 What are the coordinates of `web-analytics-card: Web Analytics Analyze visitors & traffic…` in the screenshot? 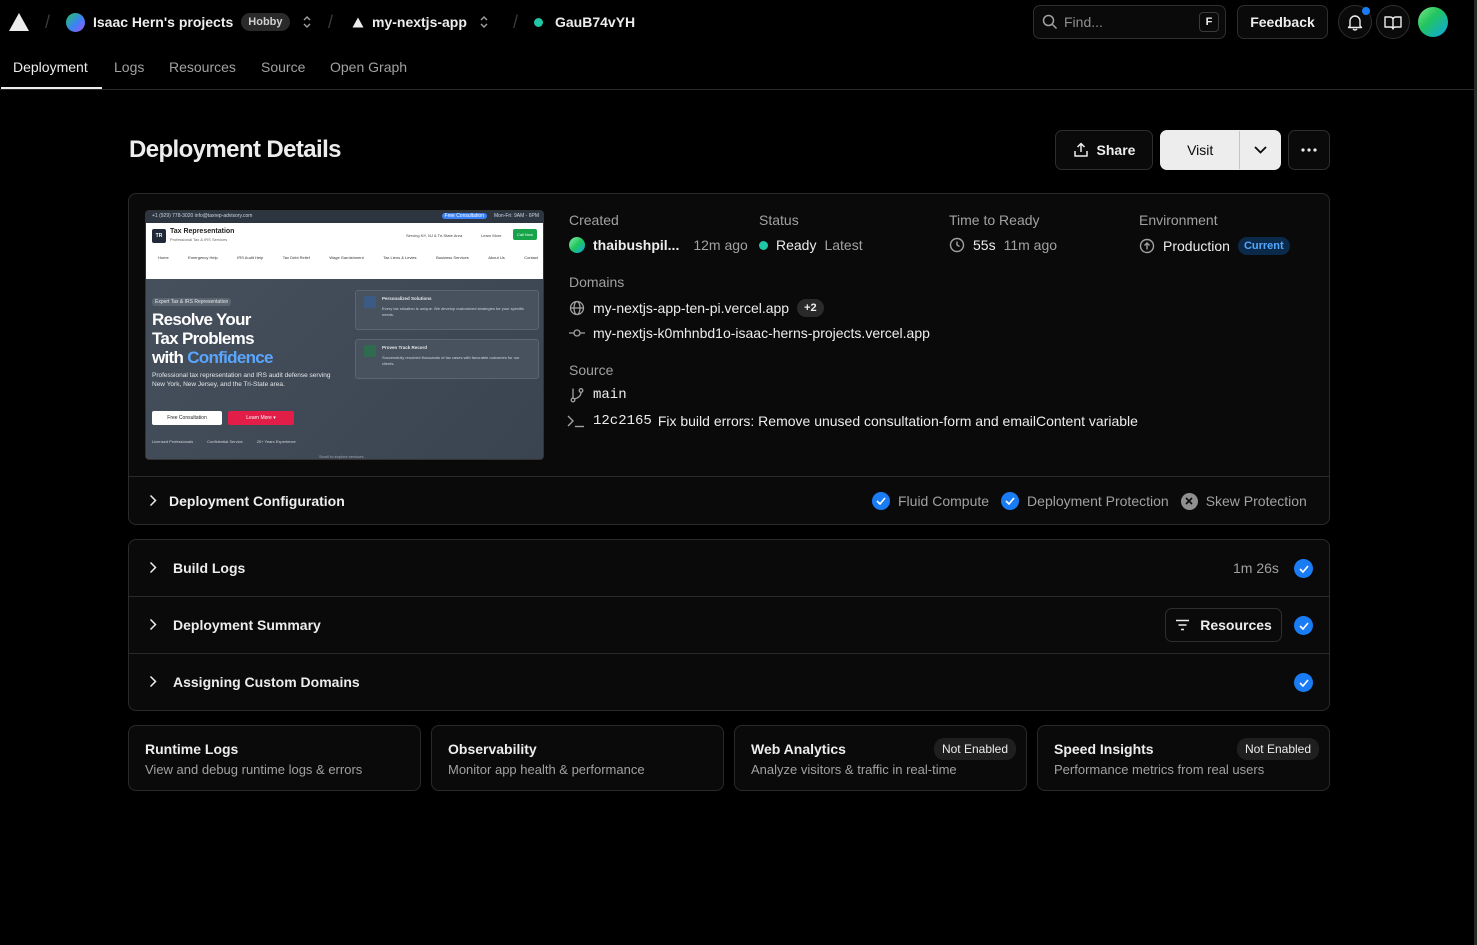 It's located at (880, 758).